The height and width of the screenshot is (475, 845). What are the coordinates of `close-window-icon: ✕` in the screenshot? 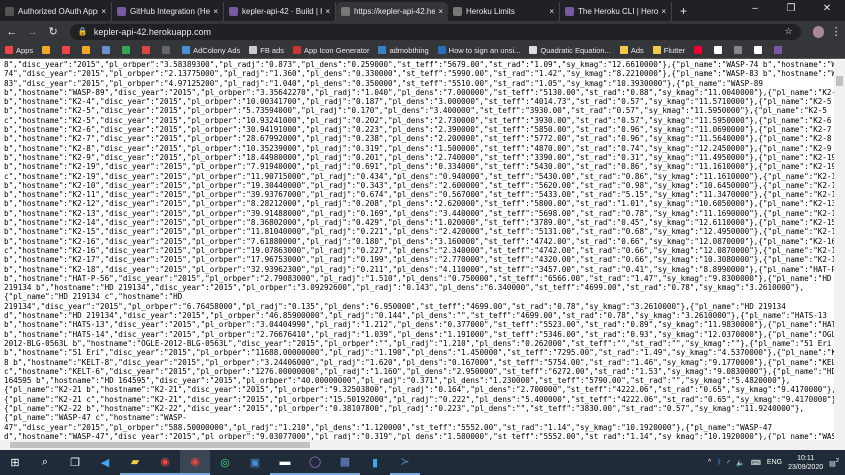 It's located at (827, 10).